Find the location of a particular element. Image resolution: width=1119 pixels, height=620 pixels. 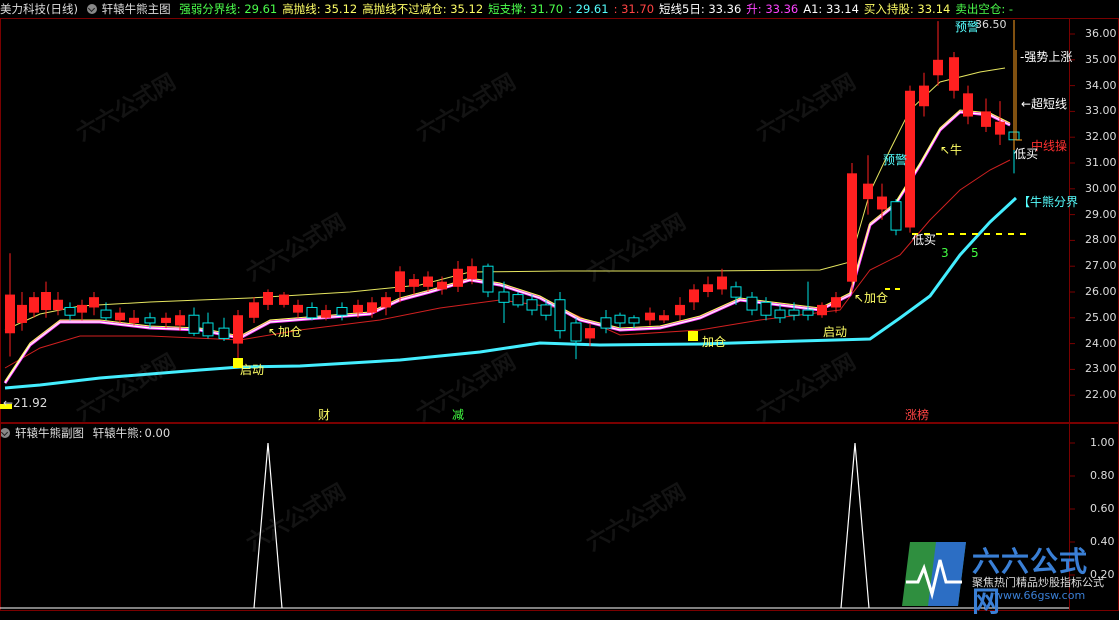

low-buy-label-right: 低买 is located at coordinates (1026, 154).